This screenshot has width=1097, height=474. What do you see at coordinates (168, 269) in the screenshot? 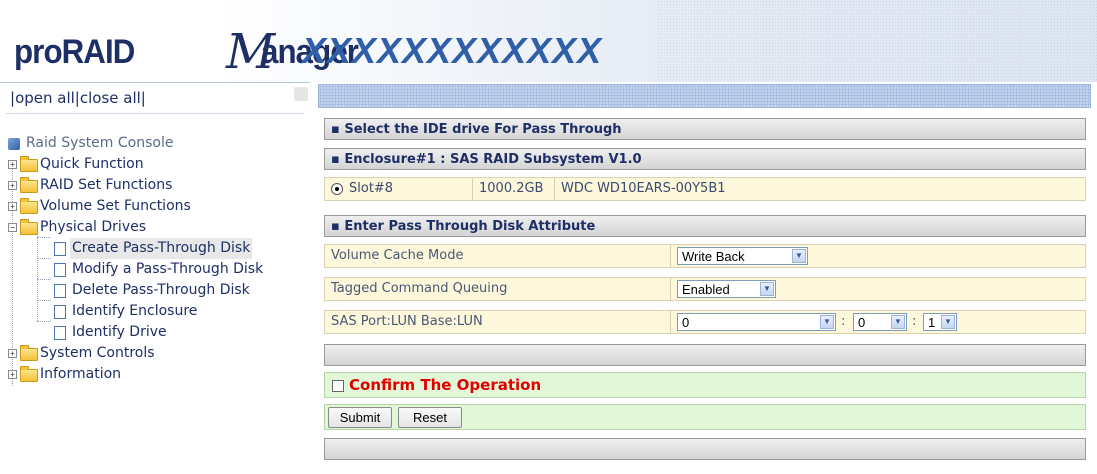
I see `tree-item-label: Modify a Pass-Through Disk` at bounding box center [168, 269].